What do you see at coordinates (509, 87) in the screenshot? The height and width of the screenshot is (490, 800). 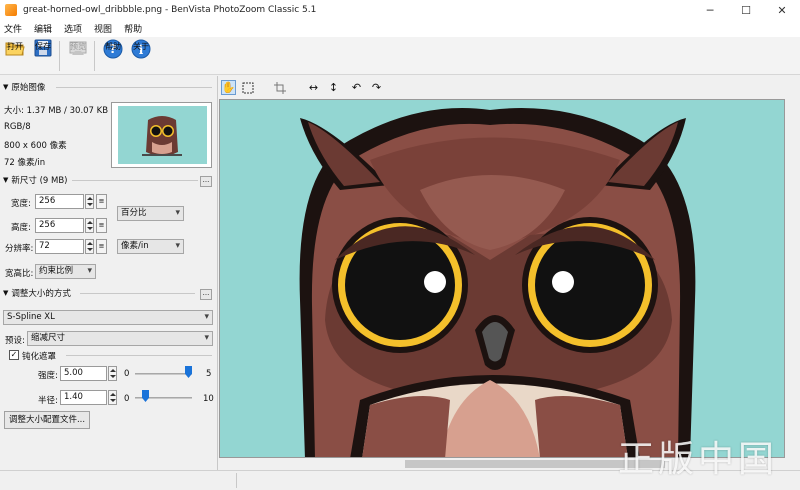 I see `view-toolbar: ✋ ↔ ↕ ↶ ↷` at bounding box center [509, 87].